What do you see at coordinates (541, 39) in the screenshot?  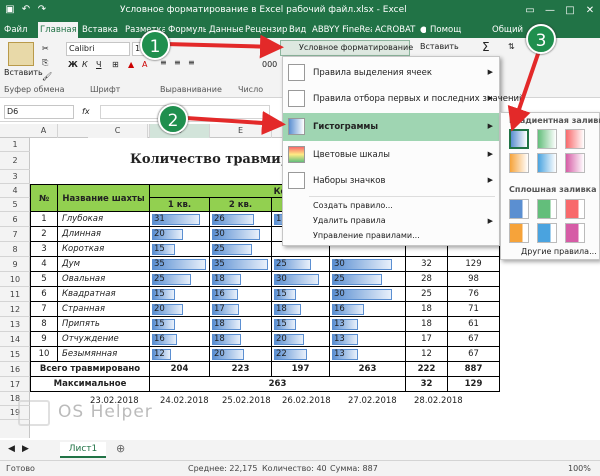 I see `callout-badge-3: 3` at bounding box center [541, 39].